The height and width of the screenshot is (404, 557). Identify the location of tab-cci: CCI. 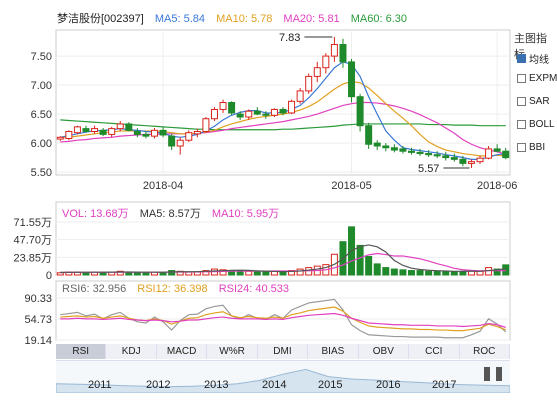
(434, 351).